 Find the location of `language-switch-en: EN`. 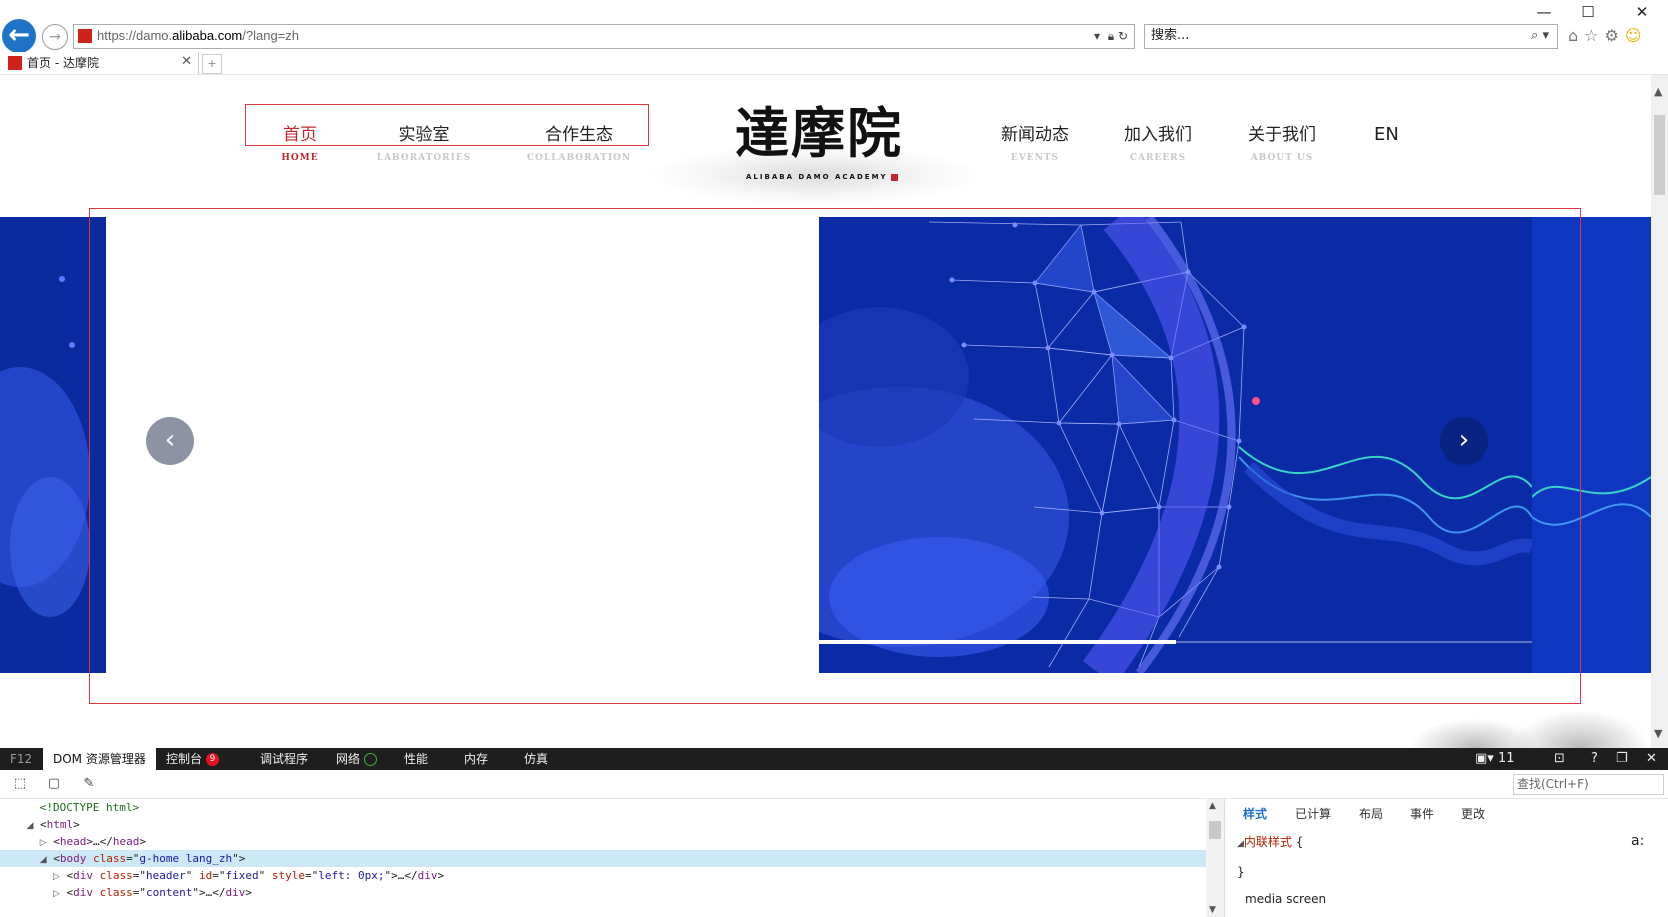

language-switch-en: EN is located at coordinates (1386, 134).